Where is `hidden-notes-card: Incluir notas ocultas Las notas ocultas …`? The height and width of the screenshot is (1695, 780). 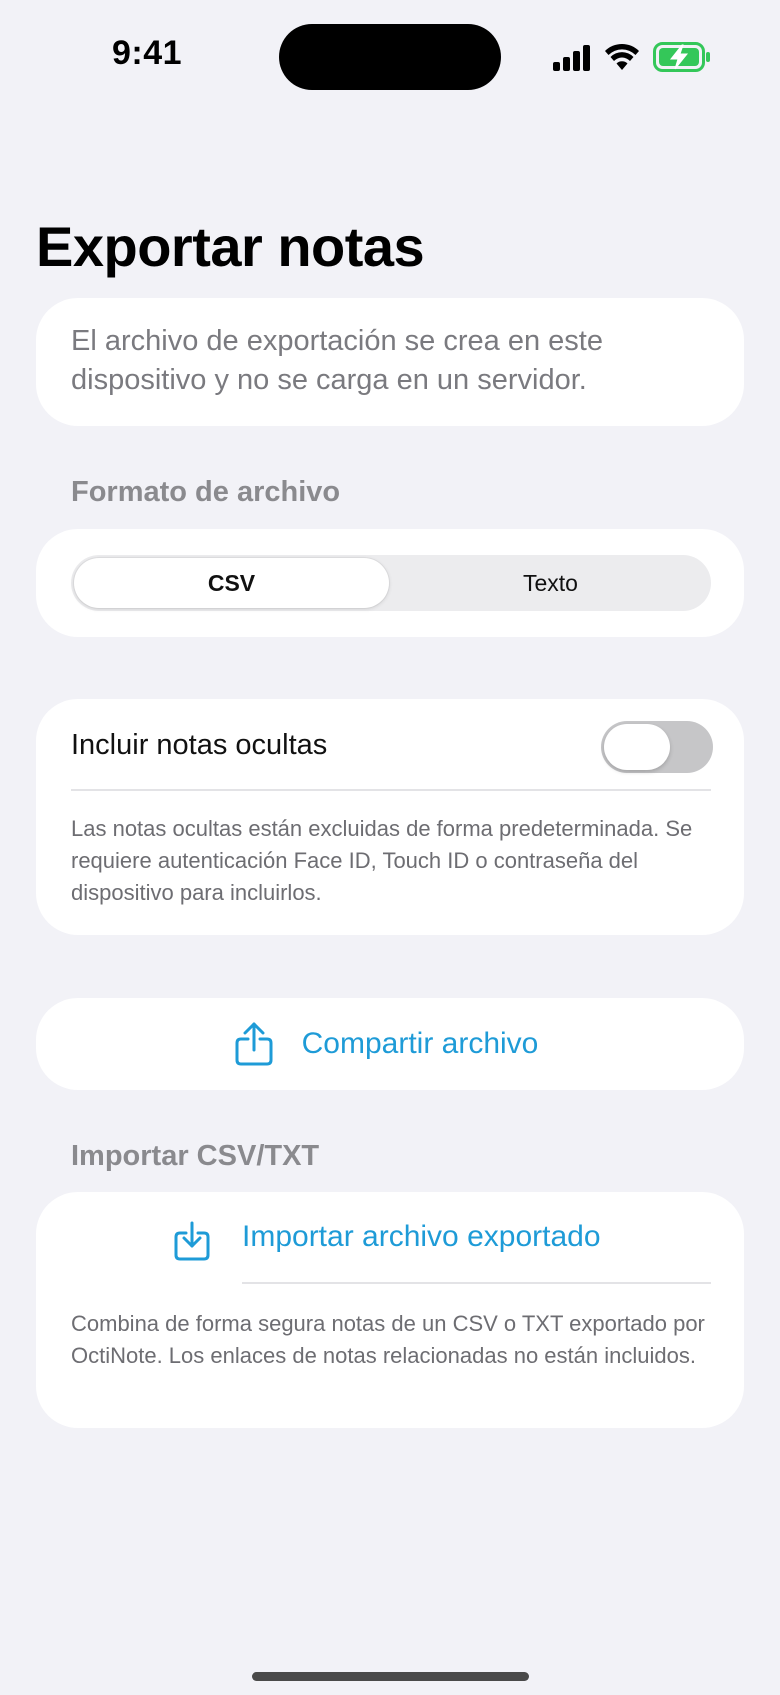
hidden-notes-card: Incluir notas ocultas Las notas ocultas … is located at coordinates (390, 817).